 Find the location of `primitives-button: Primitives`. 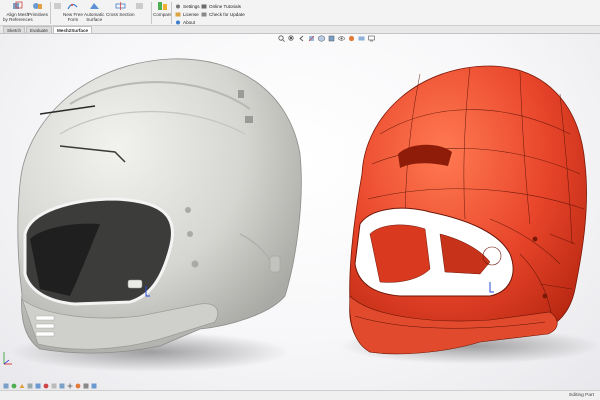

primitives-button: Primitives is located at coordinates (38, 9).